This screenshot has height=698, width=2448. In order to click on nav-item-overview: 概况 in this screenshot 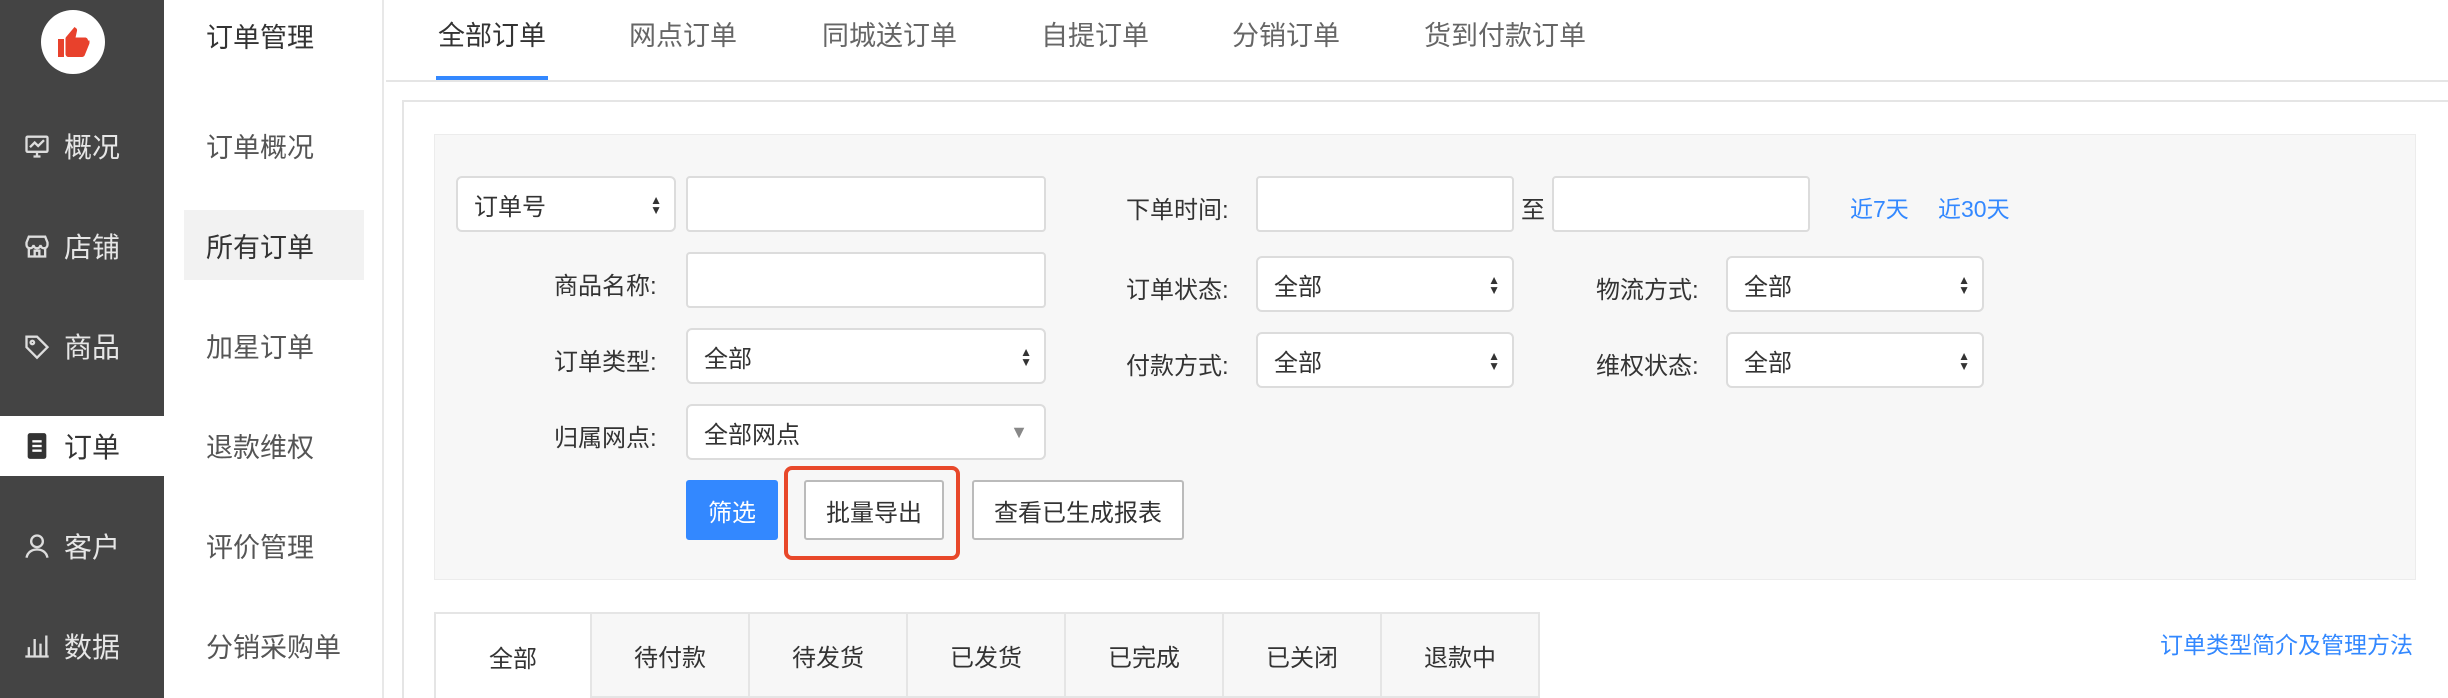, I will do `click(82, 146)`.